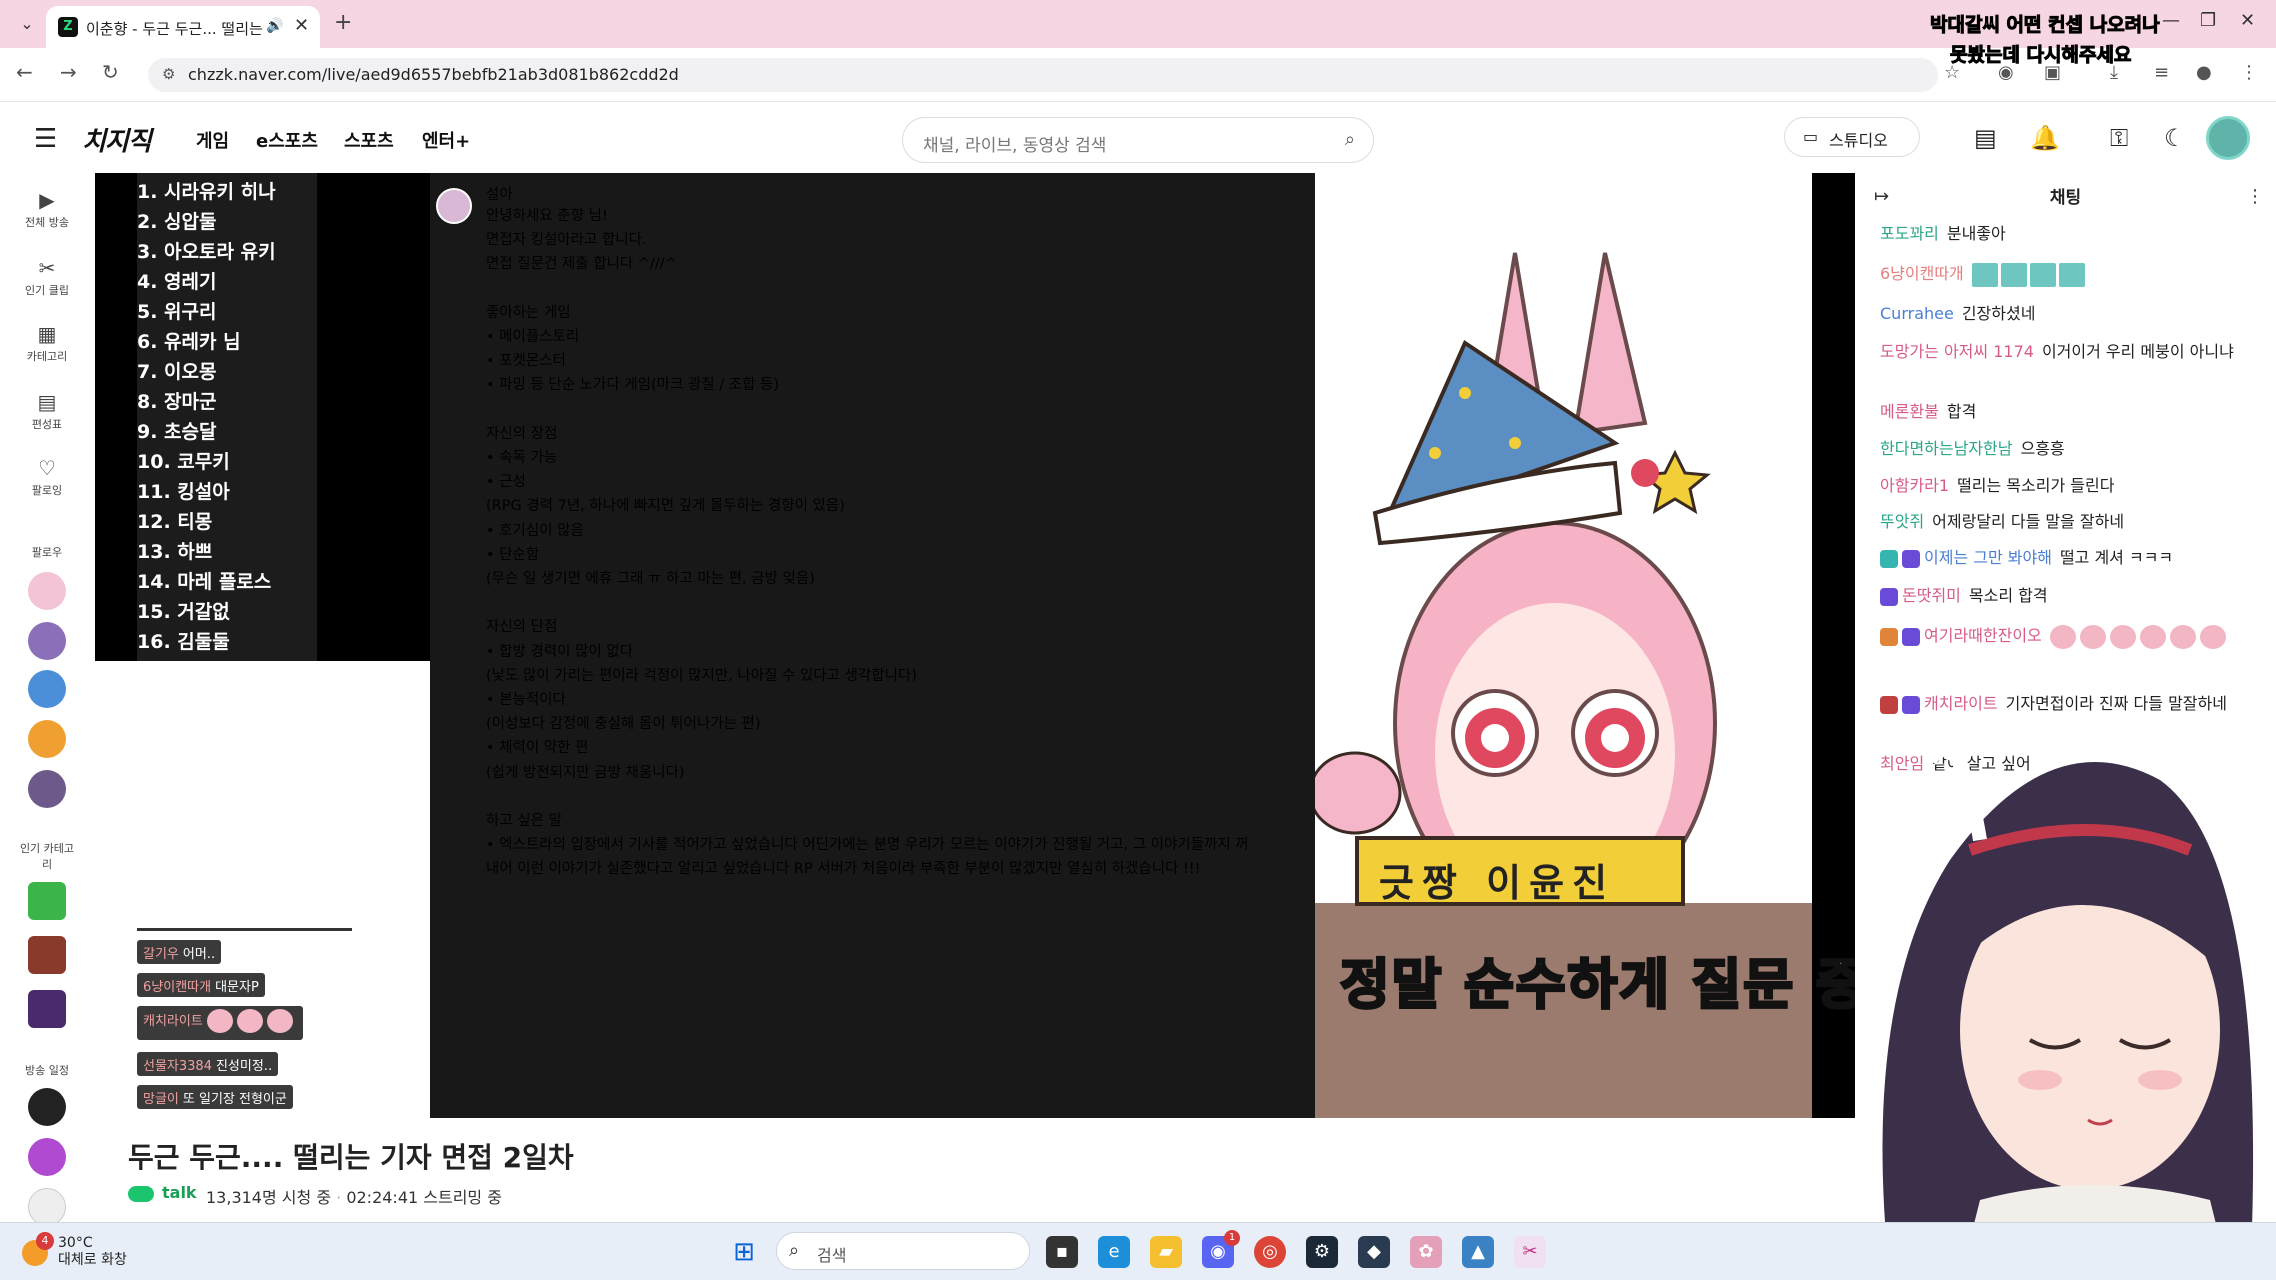 The image size is (2276, 1280). What do you see at coordinates (47, 277) in the screenshot?
I see `sidebar-item-clips: ✂ 인기 클립` at bounding box center [47, 277].